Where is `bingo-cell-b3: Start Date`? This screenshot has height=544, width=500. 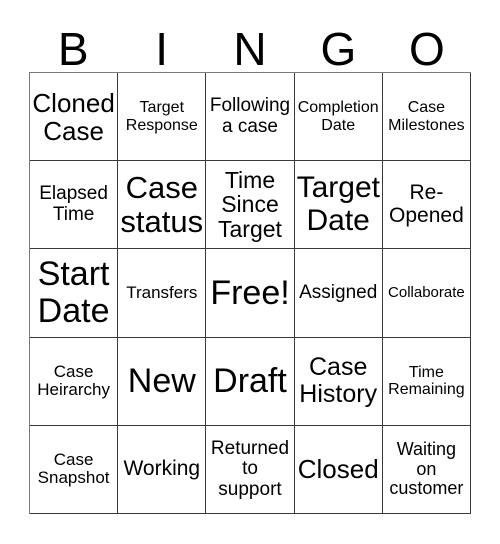 bingo-cell-b3: Start Date is located at coordinates (74, 293).